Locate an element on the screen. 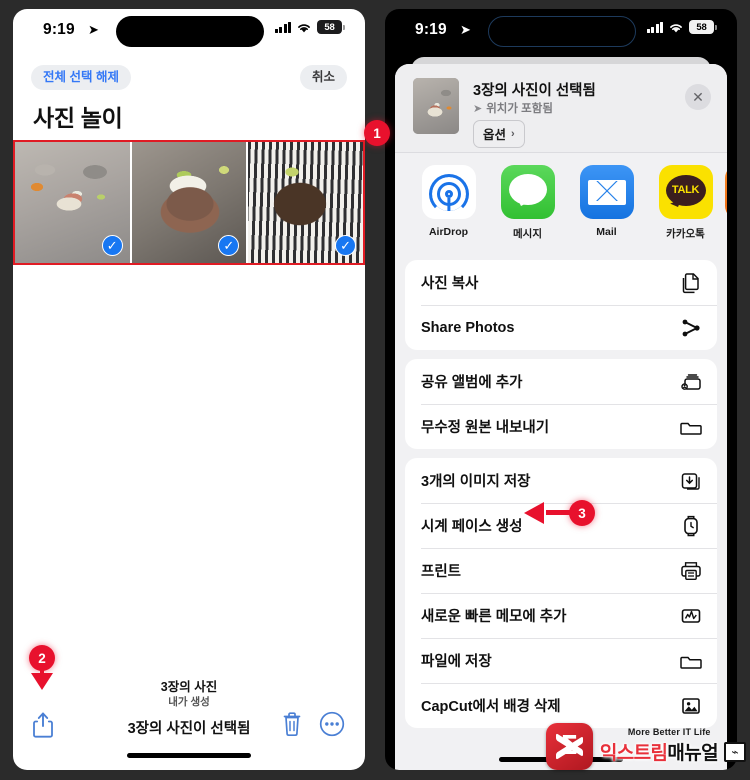 The image size is (750, 780). watermark-tagline: More Better IT Life is located at coordinates (669, 732).